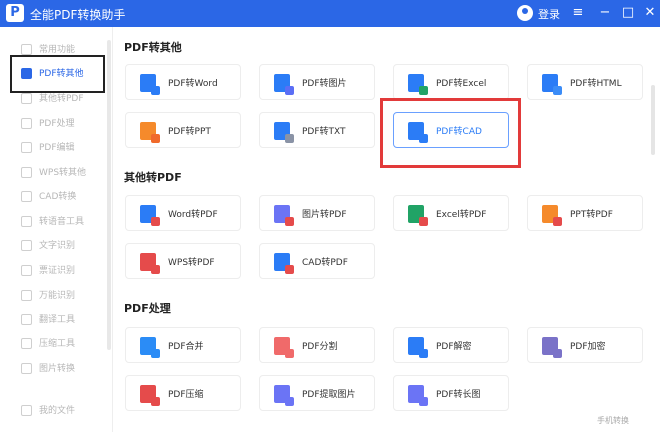  I want to click on mobile-convert-link: 手机转换, so click(613, 420).